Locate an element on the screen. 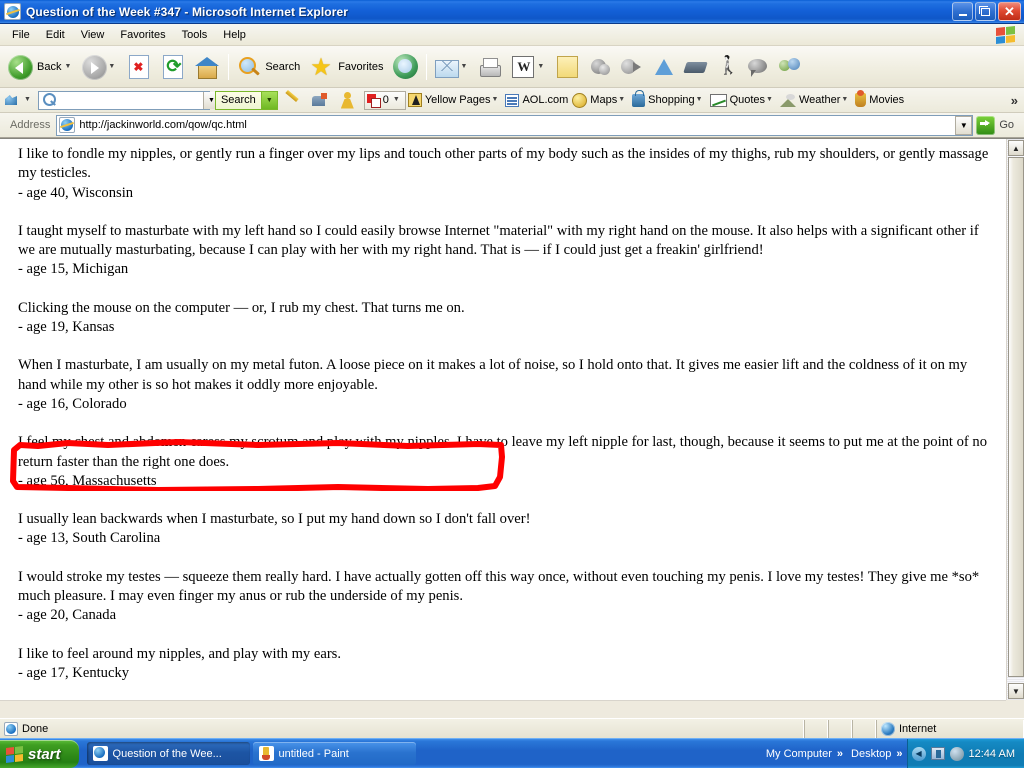  mail-icon is located at coordinates (447, 68).